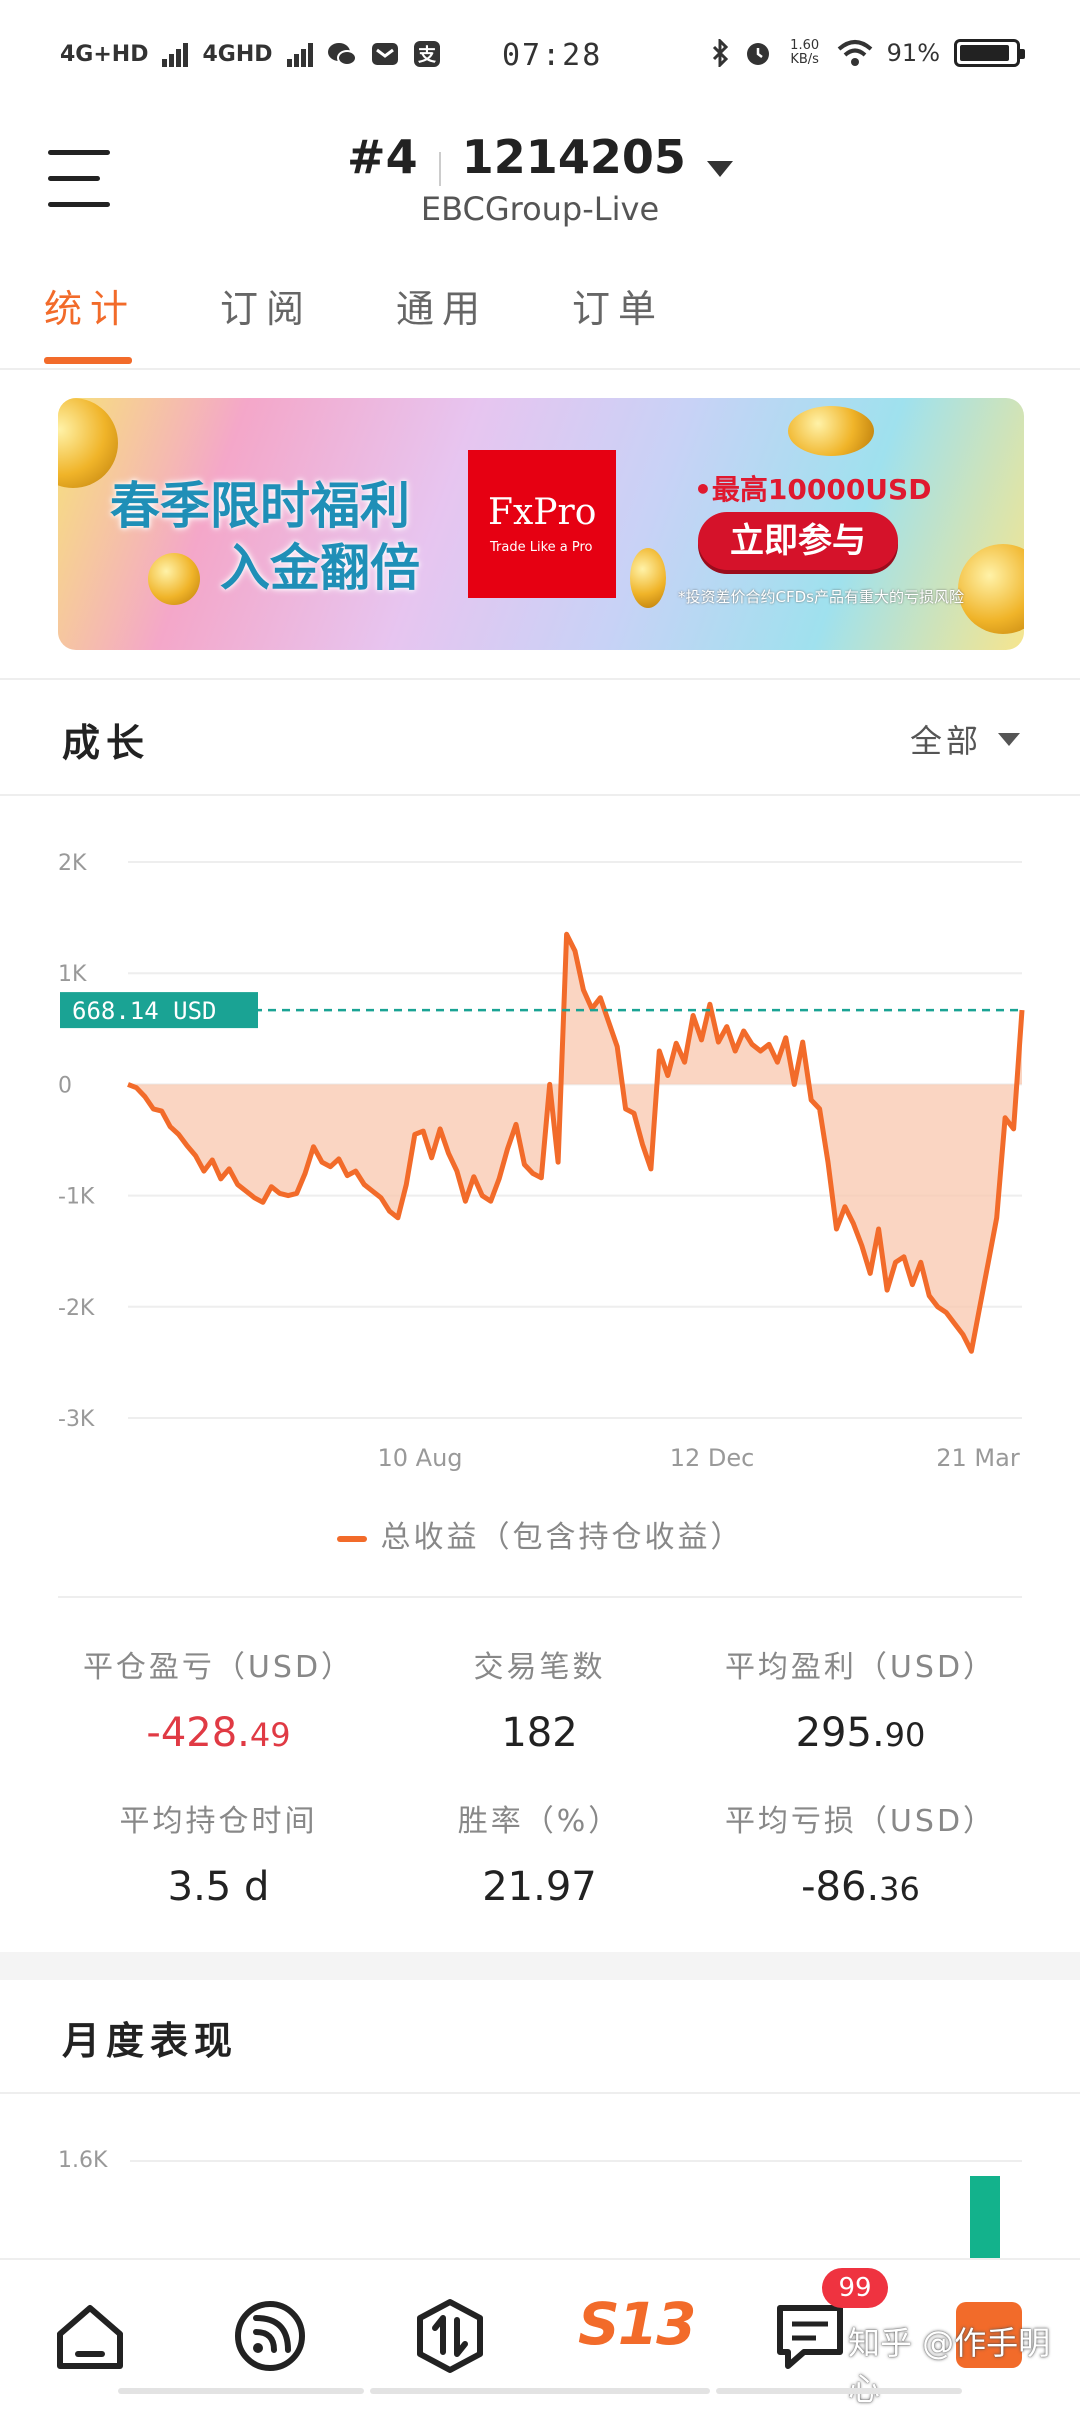  What do you see at coordinates (76, 1197) in the screenshot?
I see `y-tick-label: -1K` at bounding box center [76, 1197].